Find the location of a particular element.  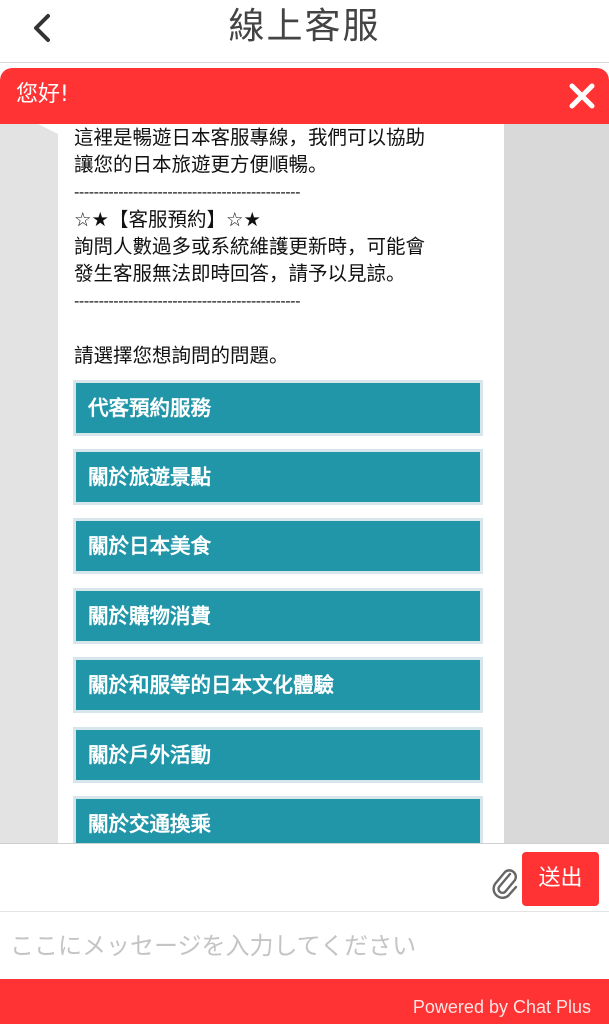

widget-header: 您好! is located at coordinates (304, 96).